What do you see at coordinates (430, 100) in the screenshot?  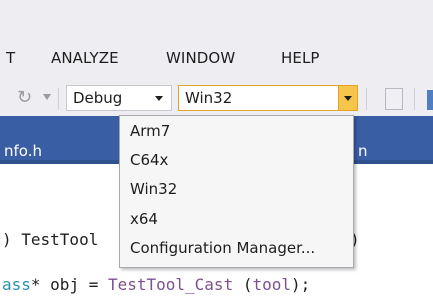 I see `tool-icon-partial` at bounding box center [430, 100].